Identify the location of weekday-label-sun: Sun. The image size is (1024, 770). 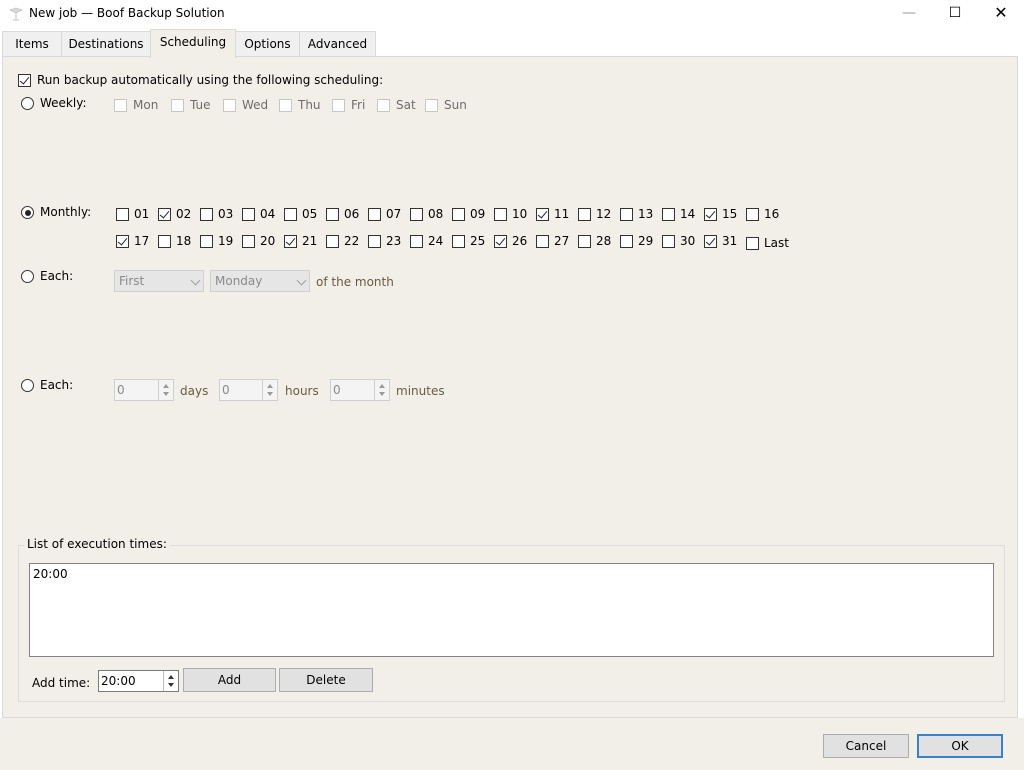
(455, 105).